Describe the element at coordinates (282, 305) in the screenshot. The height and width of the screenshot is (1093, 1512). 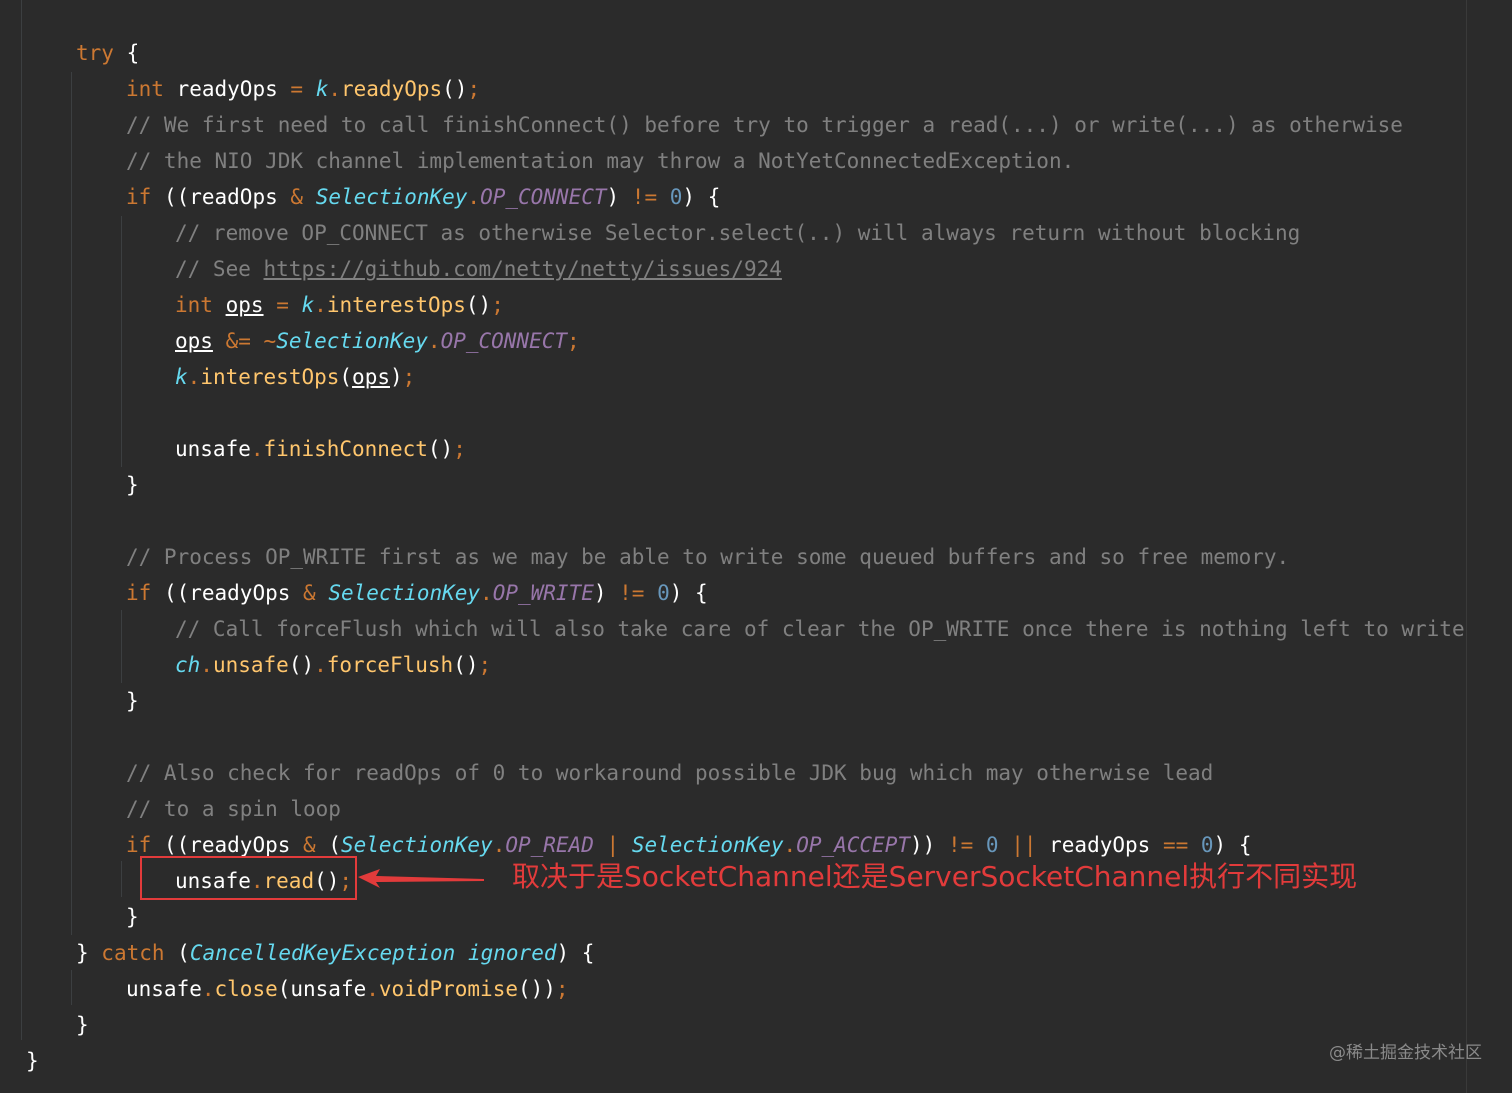
I see `code-token: =` at that location.